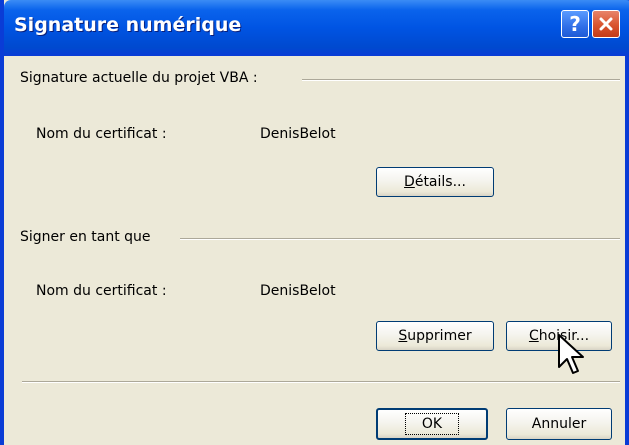 The image size is (629, 445). Describe the element at coordinates (403, 336) in the screenshot. I see `remove-button-mnemonic: S` at that location.